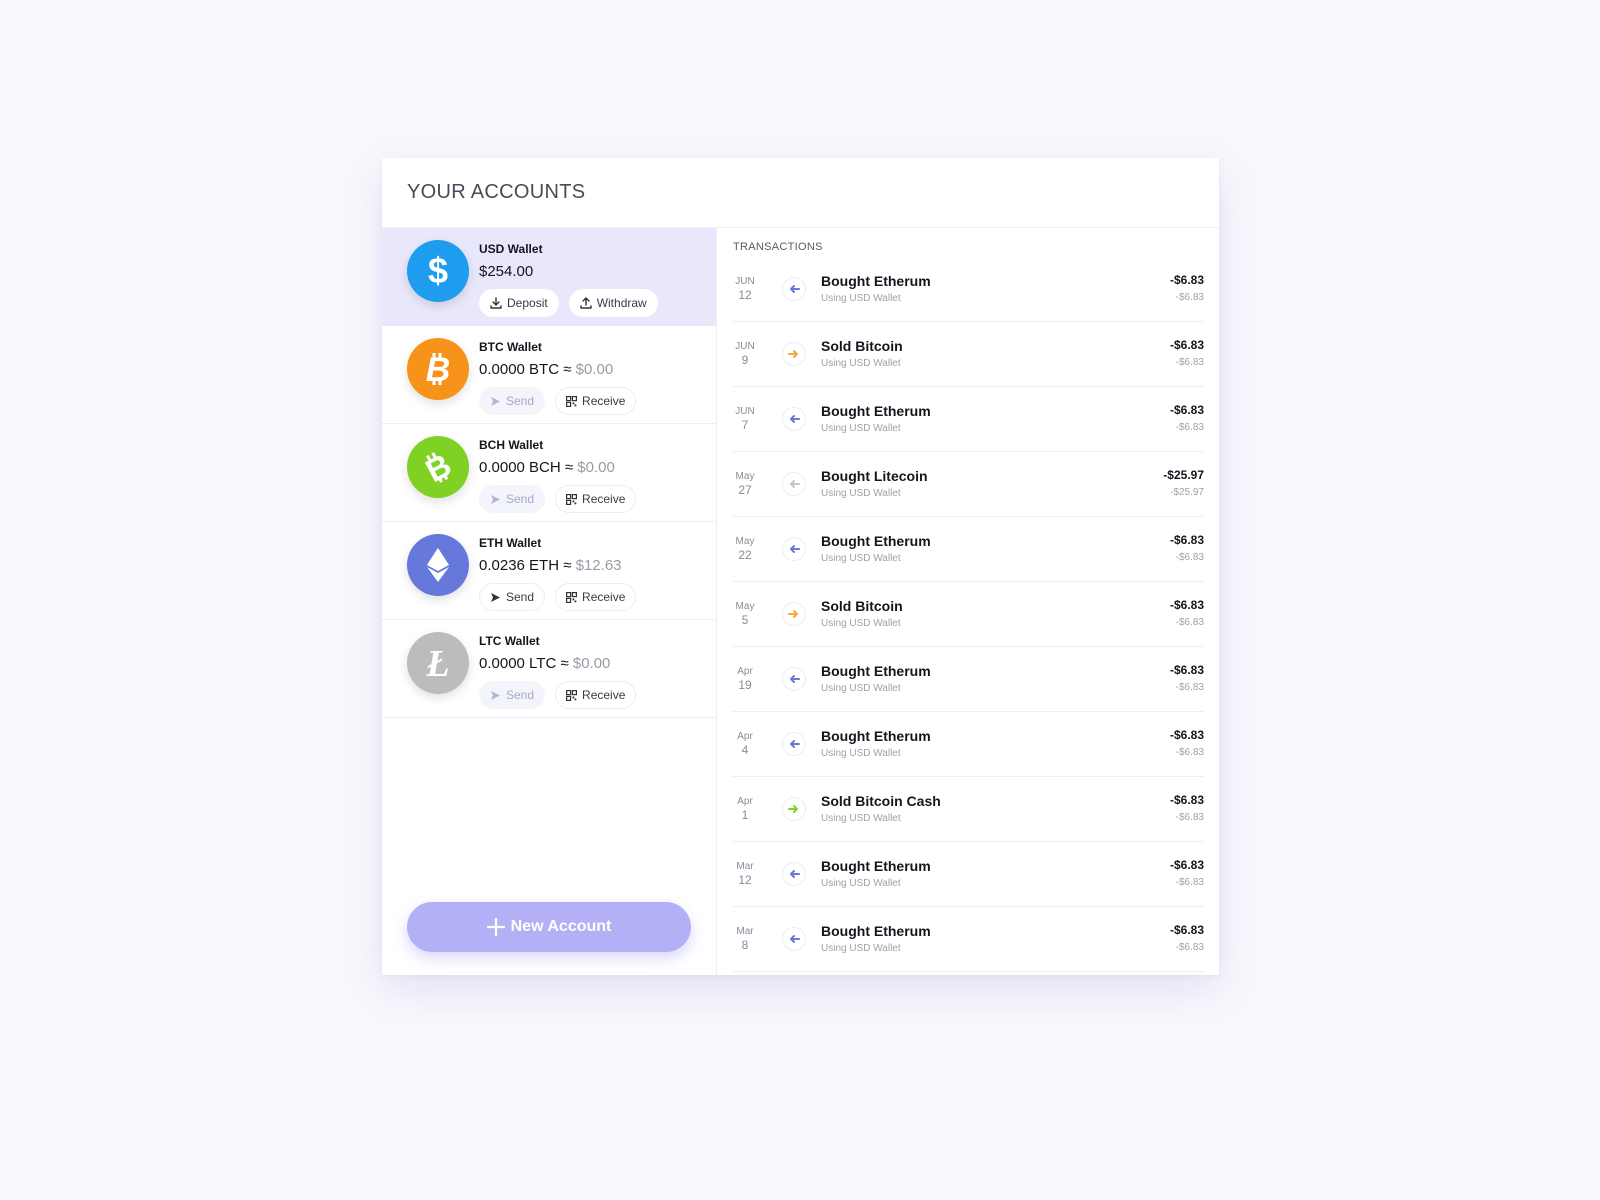 This screenshot has width=1600, height=1200. Describe the element at coordinates (437, 663) in the screenshot. I see `svg-text: Ł` at that location.